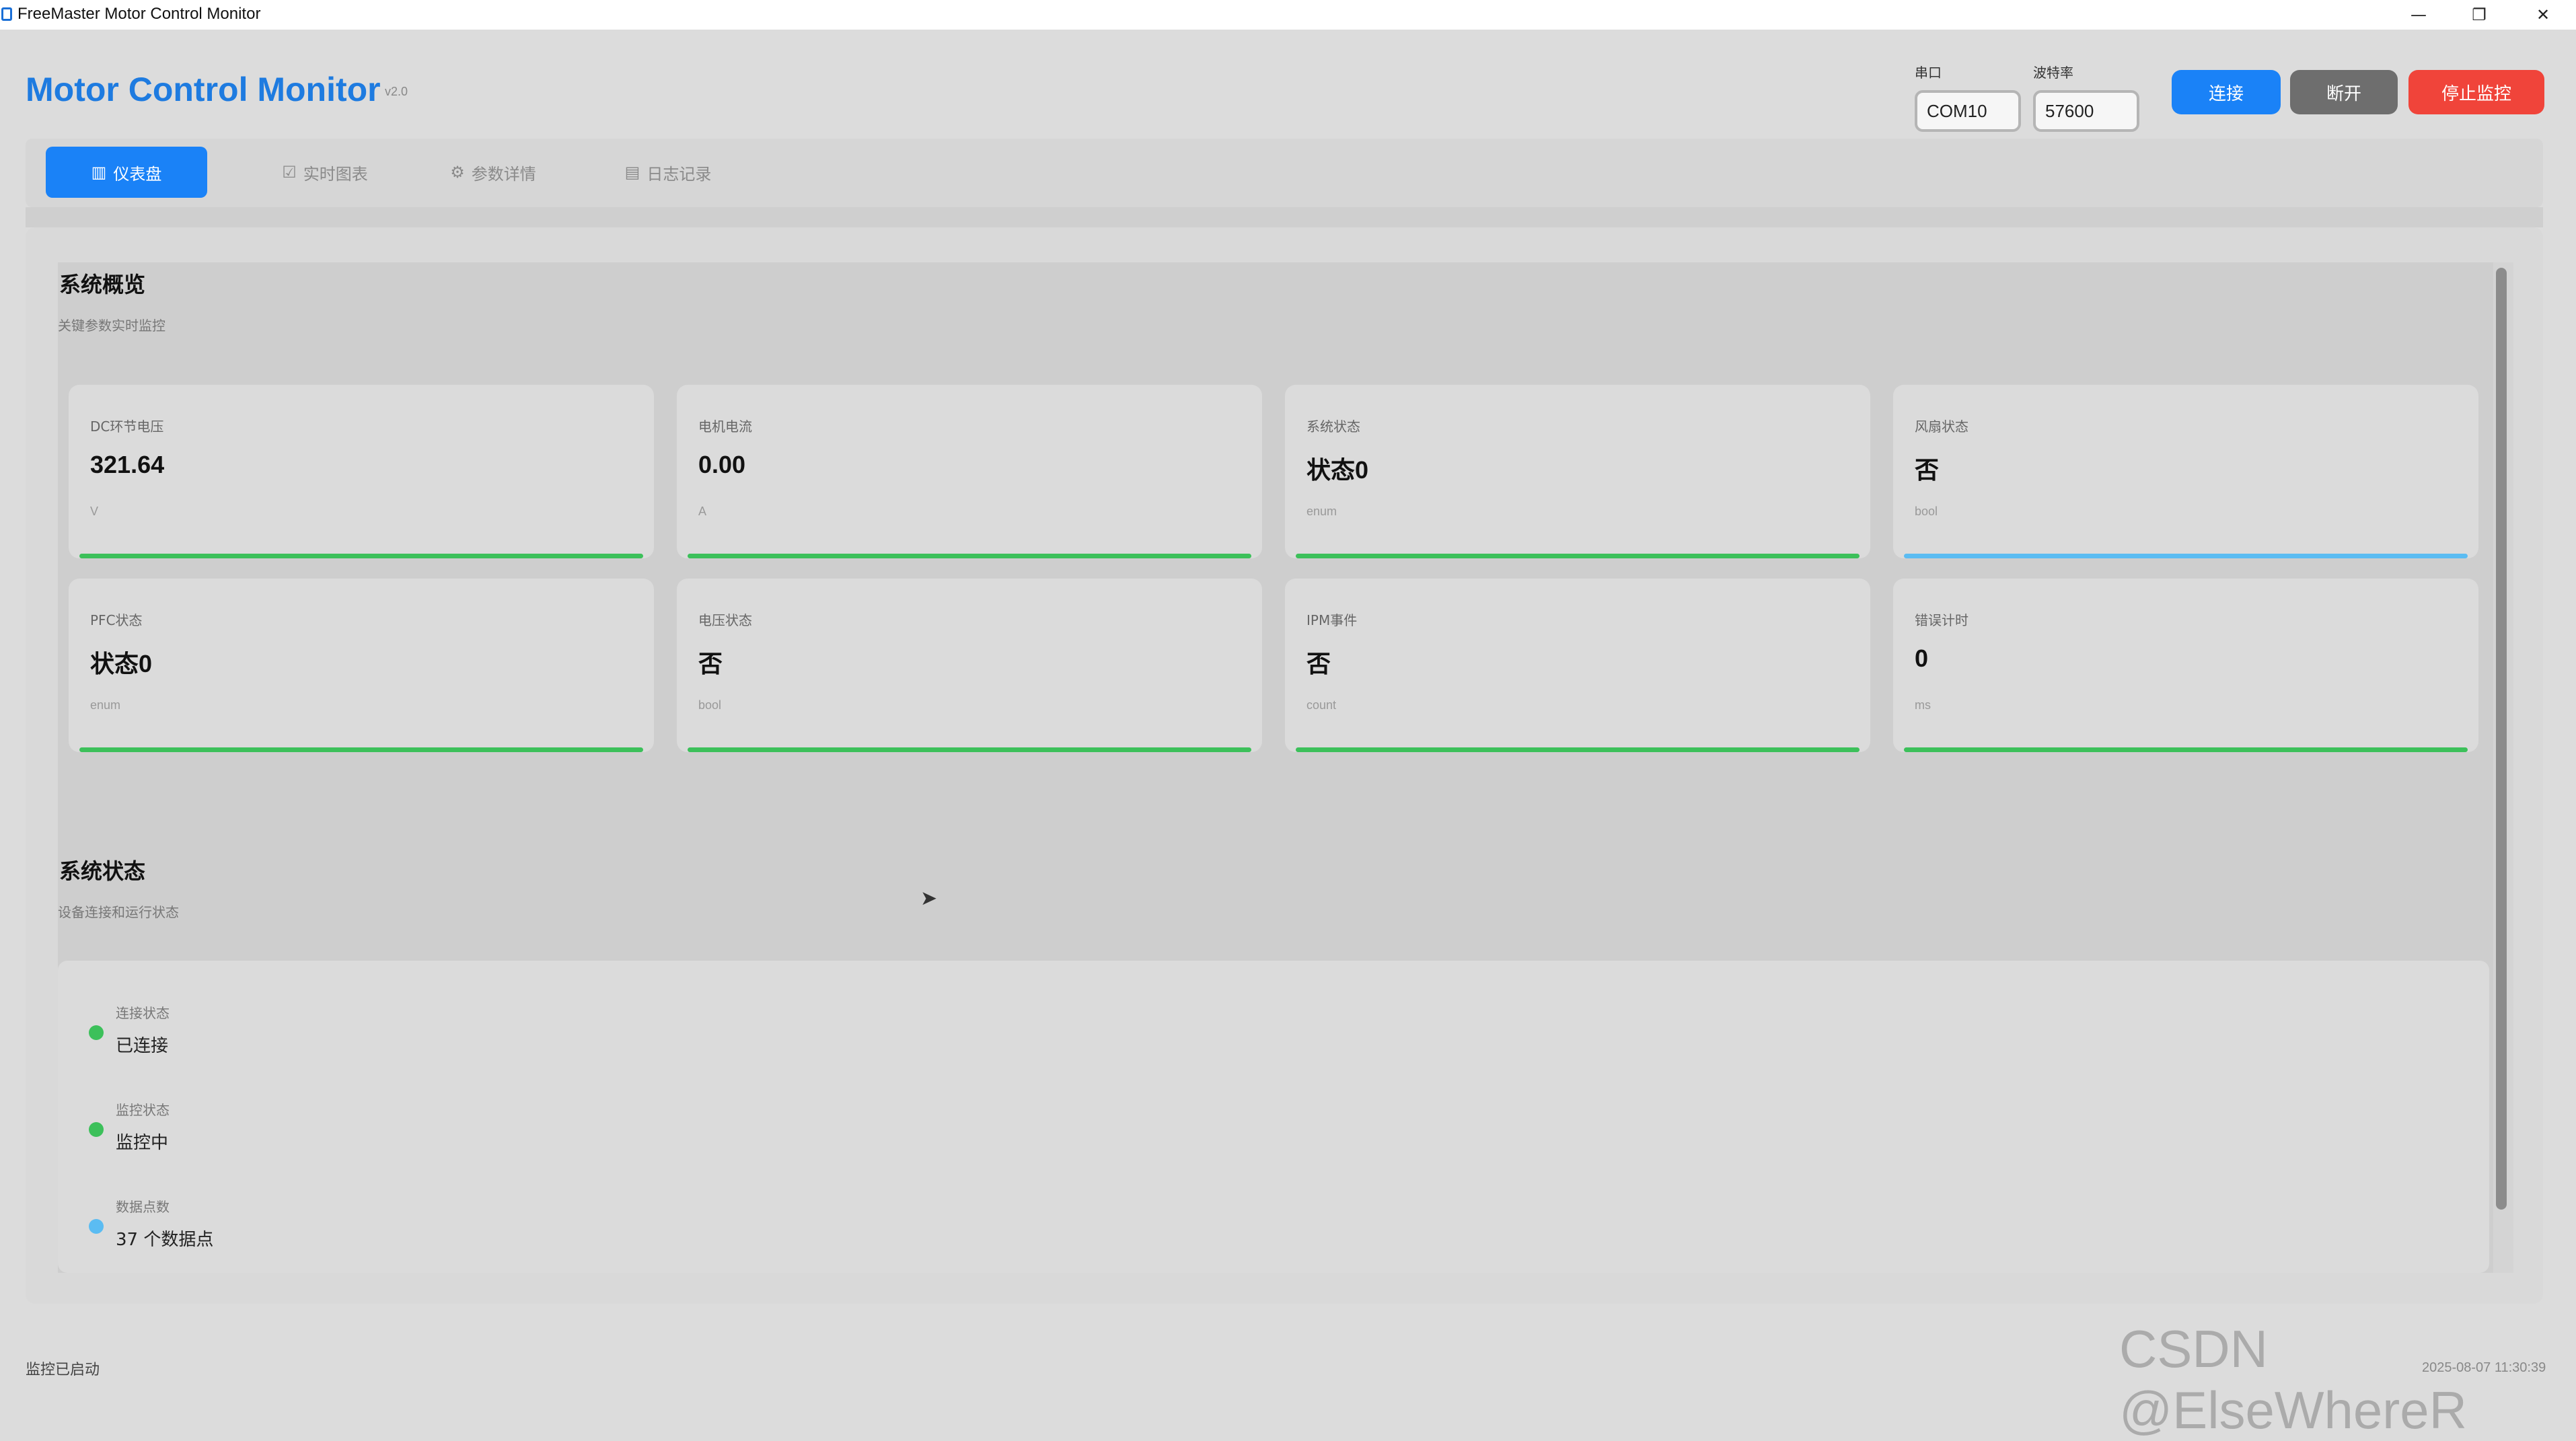  Describe the element at coordinates (2086, 111) in the screenshot. I see `baud-input` at that location.